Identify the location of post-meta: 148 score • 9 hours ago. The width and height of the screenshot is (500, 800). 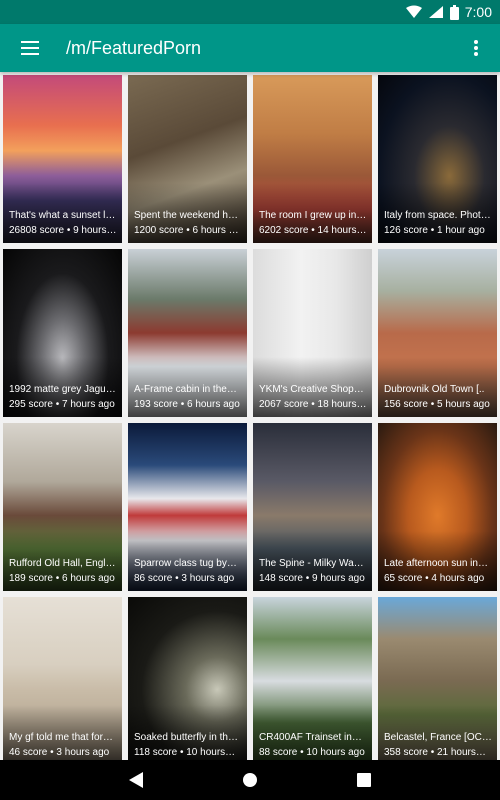
(312, 578).